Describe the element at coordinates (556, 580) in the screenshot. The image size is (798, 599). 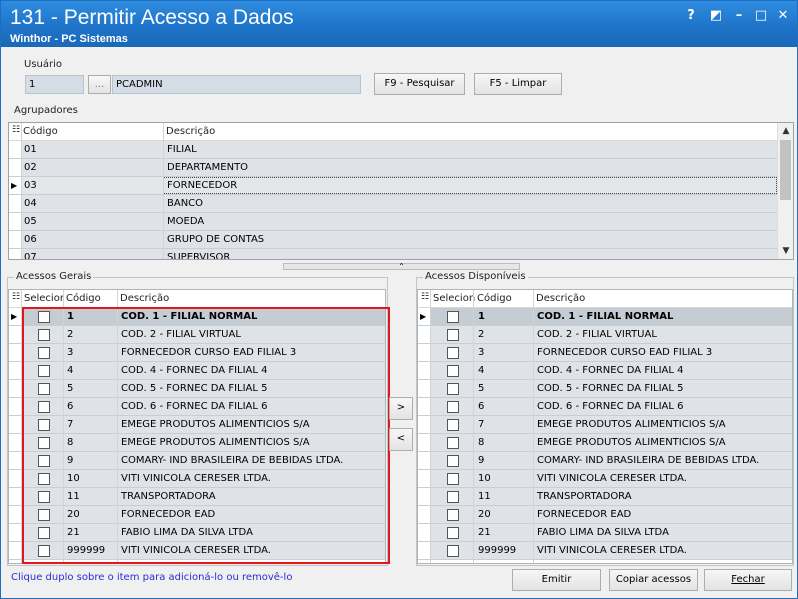
I see `emitir-button: Emitir` at that location.